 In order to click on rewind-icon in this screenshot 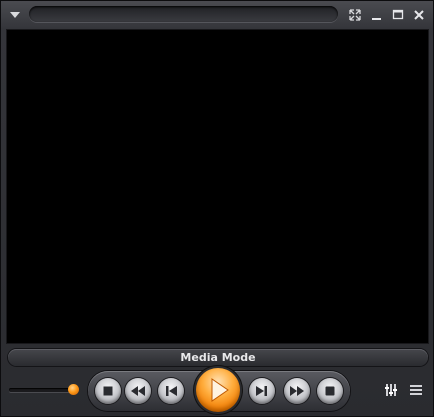, I will do `click(138, 391)`.